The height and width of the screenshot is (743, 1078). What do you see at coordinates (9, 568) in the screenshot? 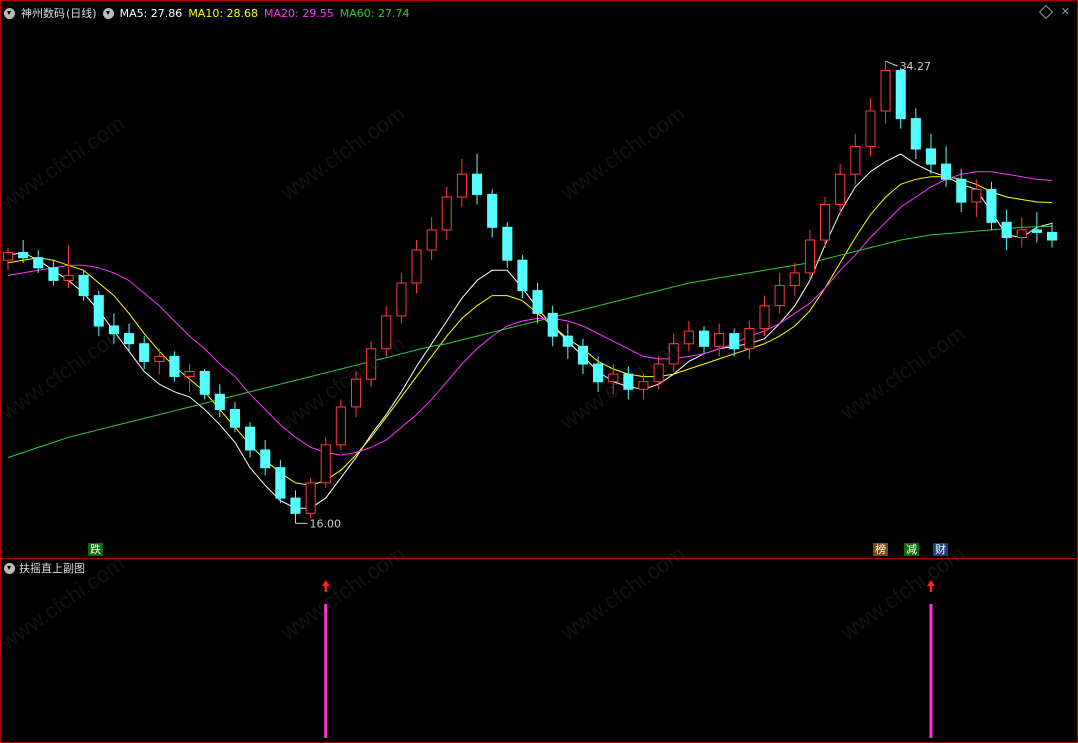
I see `sub-panel-chevron-icon` at bounding box center [9, 568].